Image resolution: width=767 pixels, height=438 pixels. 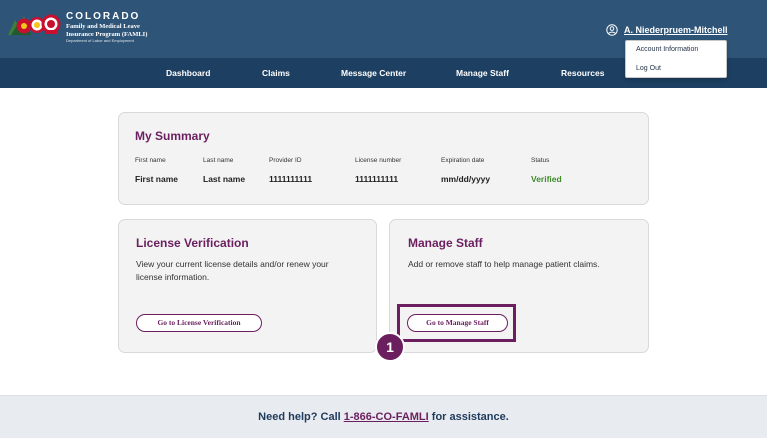 I want to click on first-name-label: First name, so click(x=150, y=160).